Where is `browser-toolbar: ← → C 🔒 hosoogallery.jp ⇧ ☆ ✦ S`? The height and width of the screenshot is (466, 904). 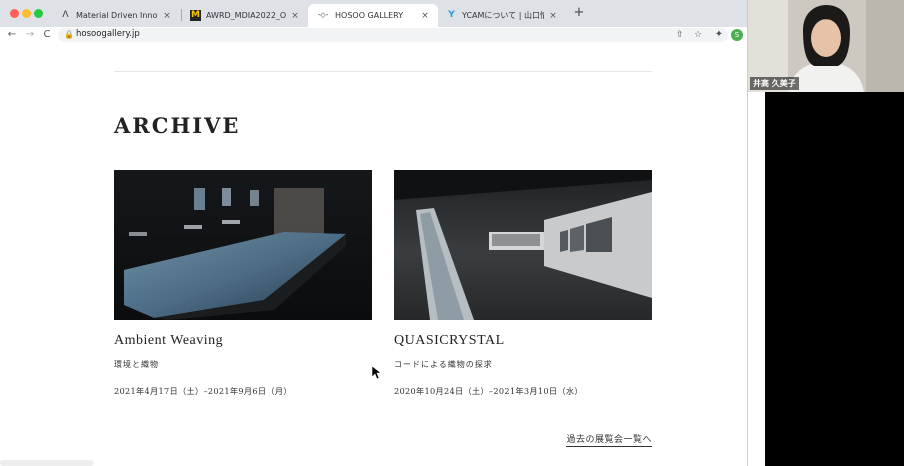
browser-toolbar: ← → C 🔒 hosoogallery.jp ⇧ ☆ ✦ S is located at coordinates (373, 35).